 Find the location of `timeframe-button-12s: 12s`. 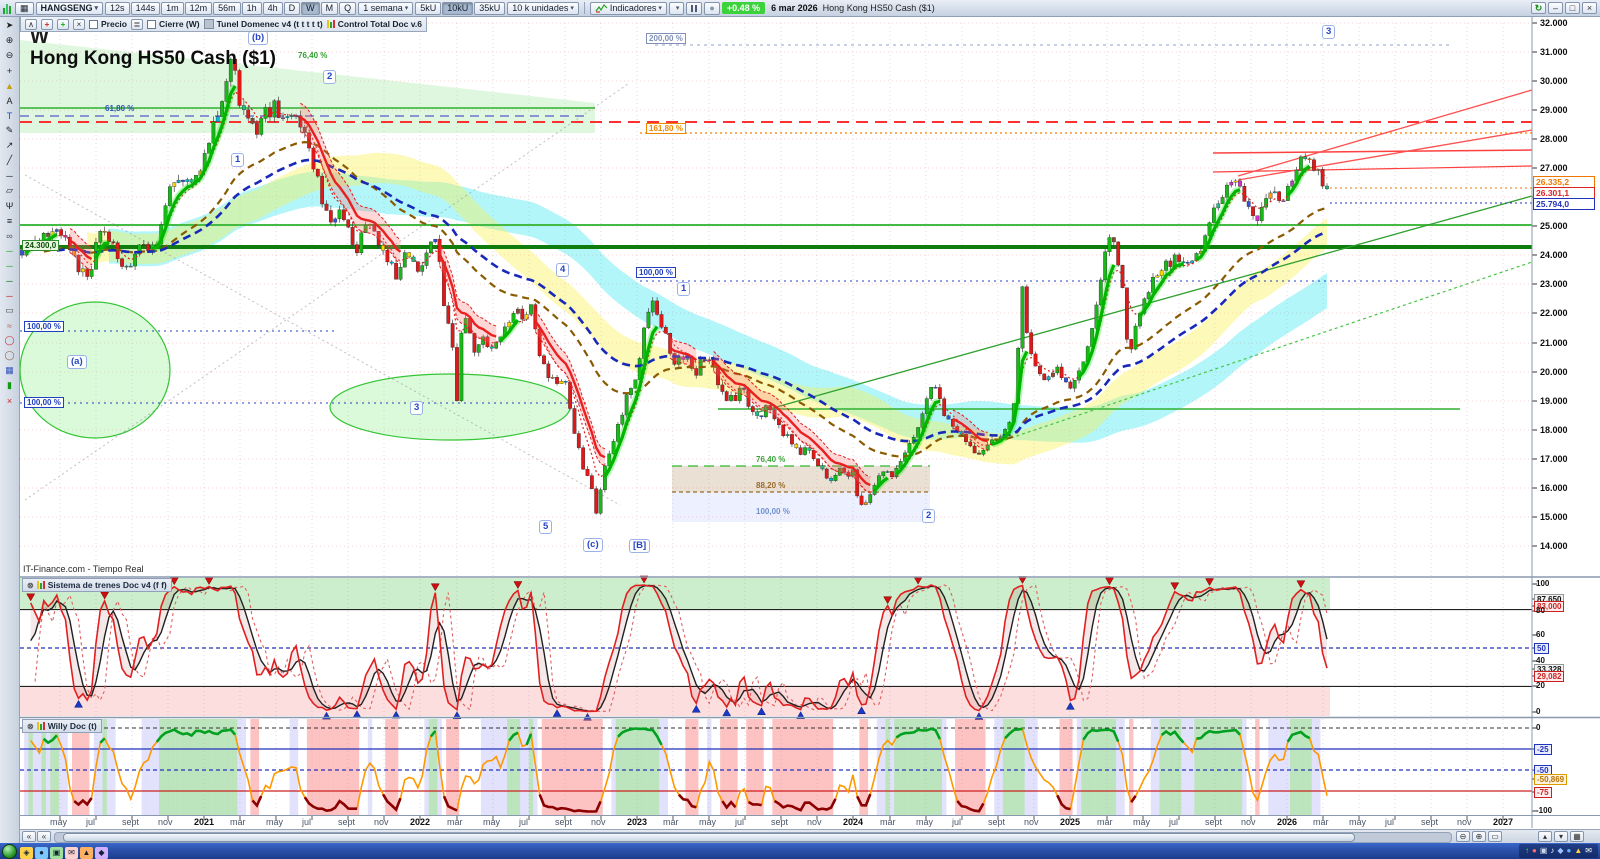

timeframe-button-12s: 12s is located at coordinates (117, 8).